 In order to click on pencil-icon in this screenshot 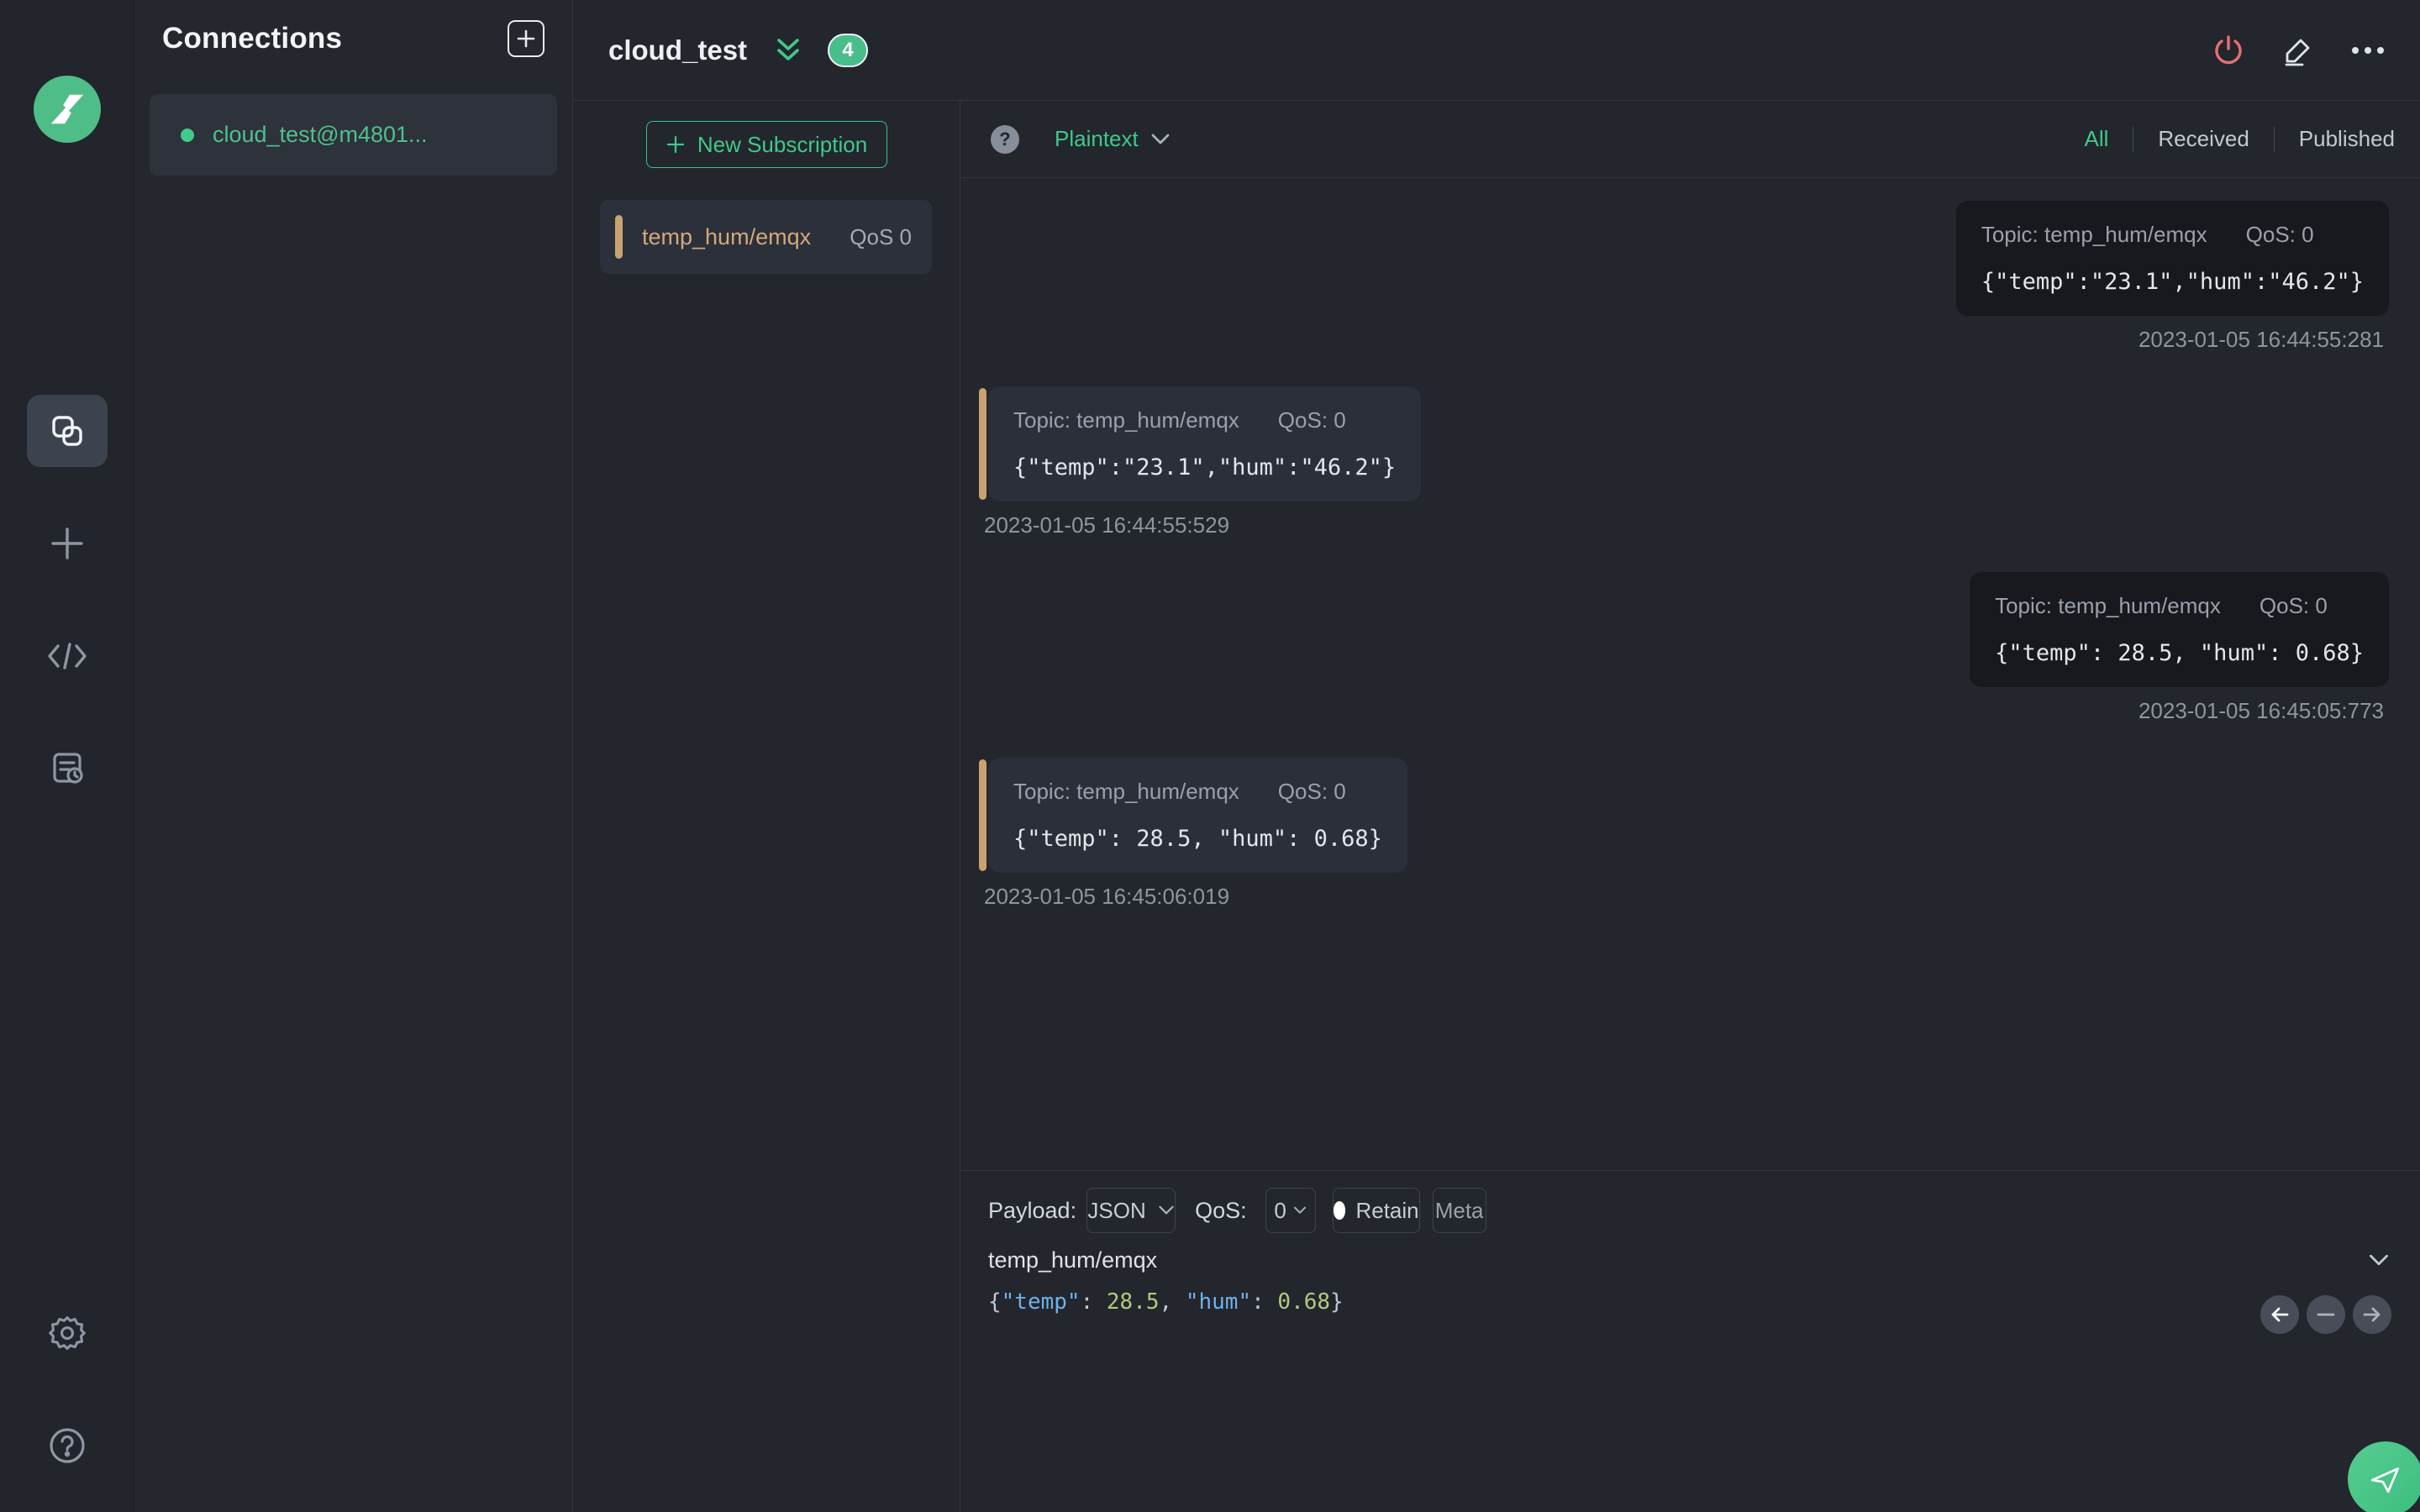, I will do `click(2297, 52)`.